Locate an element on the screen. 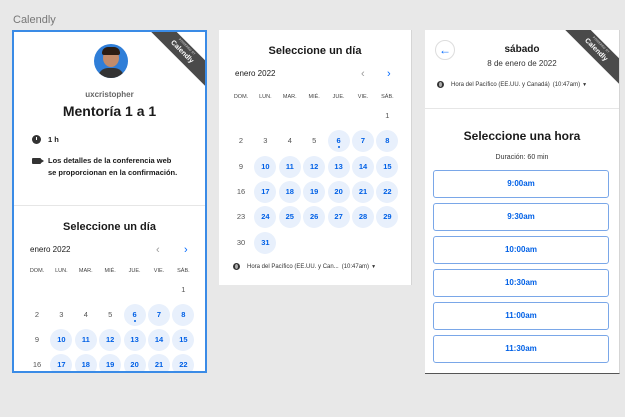 This screenshot has height=417, width=625. calendar-day-number: 7 is located at coordinates (159, 314).